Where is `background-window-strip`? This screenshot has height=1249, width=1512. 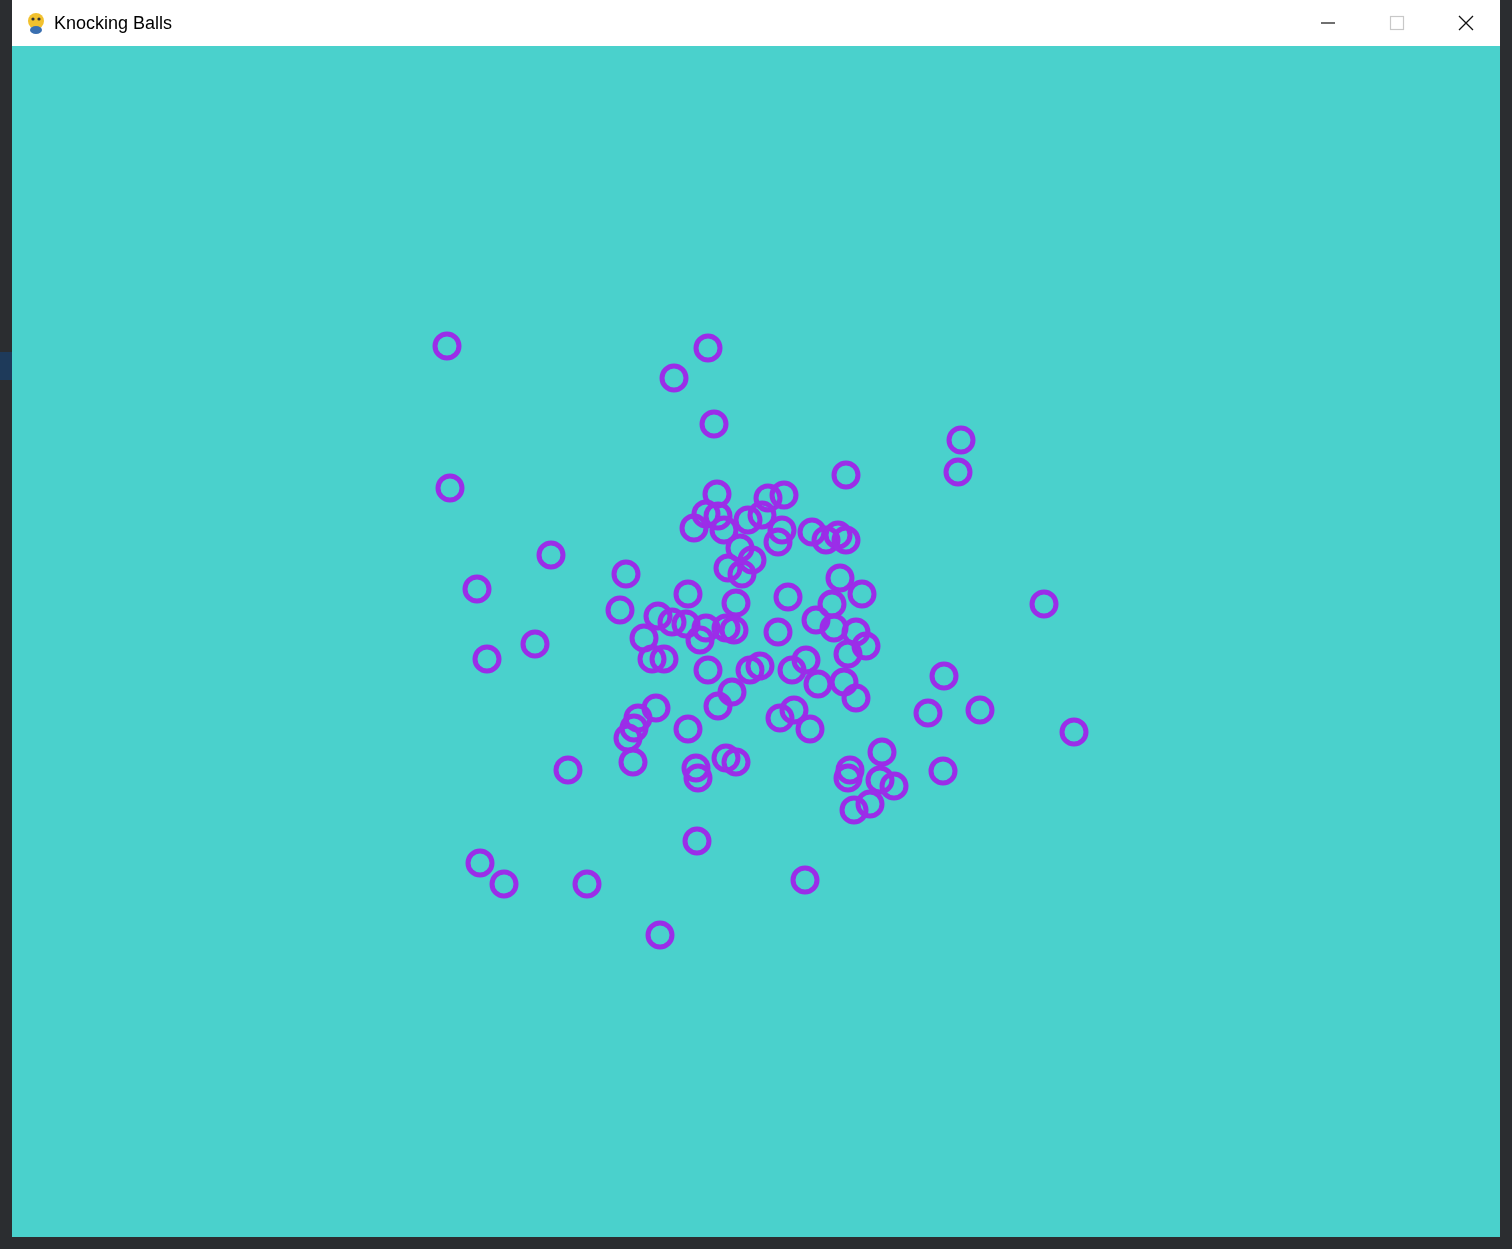
background-window-strip is located at coordinates (6, 366).